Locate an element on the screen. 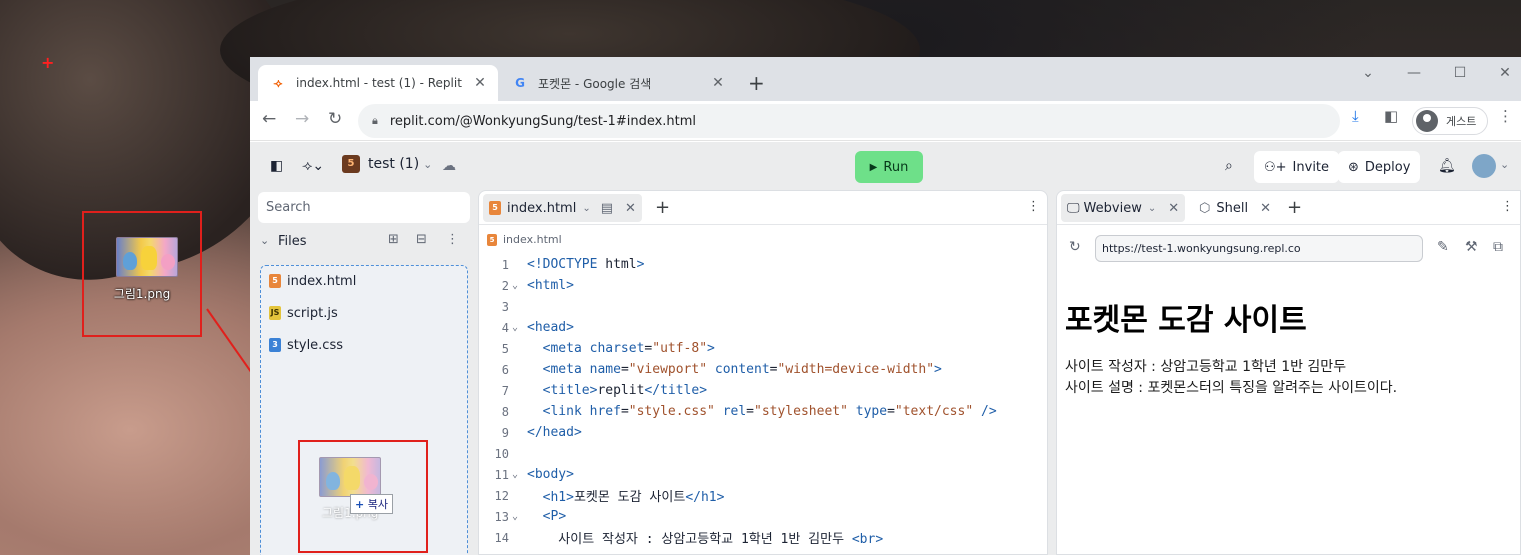 The width and height of the screenshot is (1521, 555). file-item-style-css: 3 style.css is located at coordinates (306, 345).